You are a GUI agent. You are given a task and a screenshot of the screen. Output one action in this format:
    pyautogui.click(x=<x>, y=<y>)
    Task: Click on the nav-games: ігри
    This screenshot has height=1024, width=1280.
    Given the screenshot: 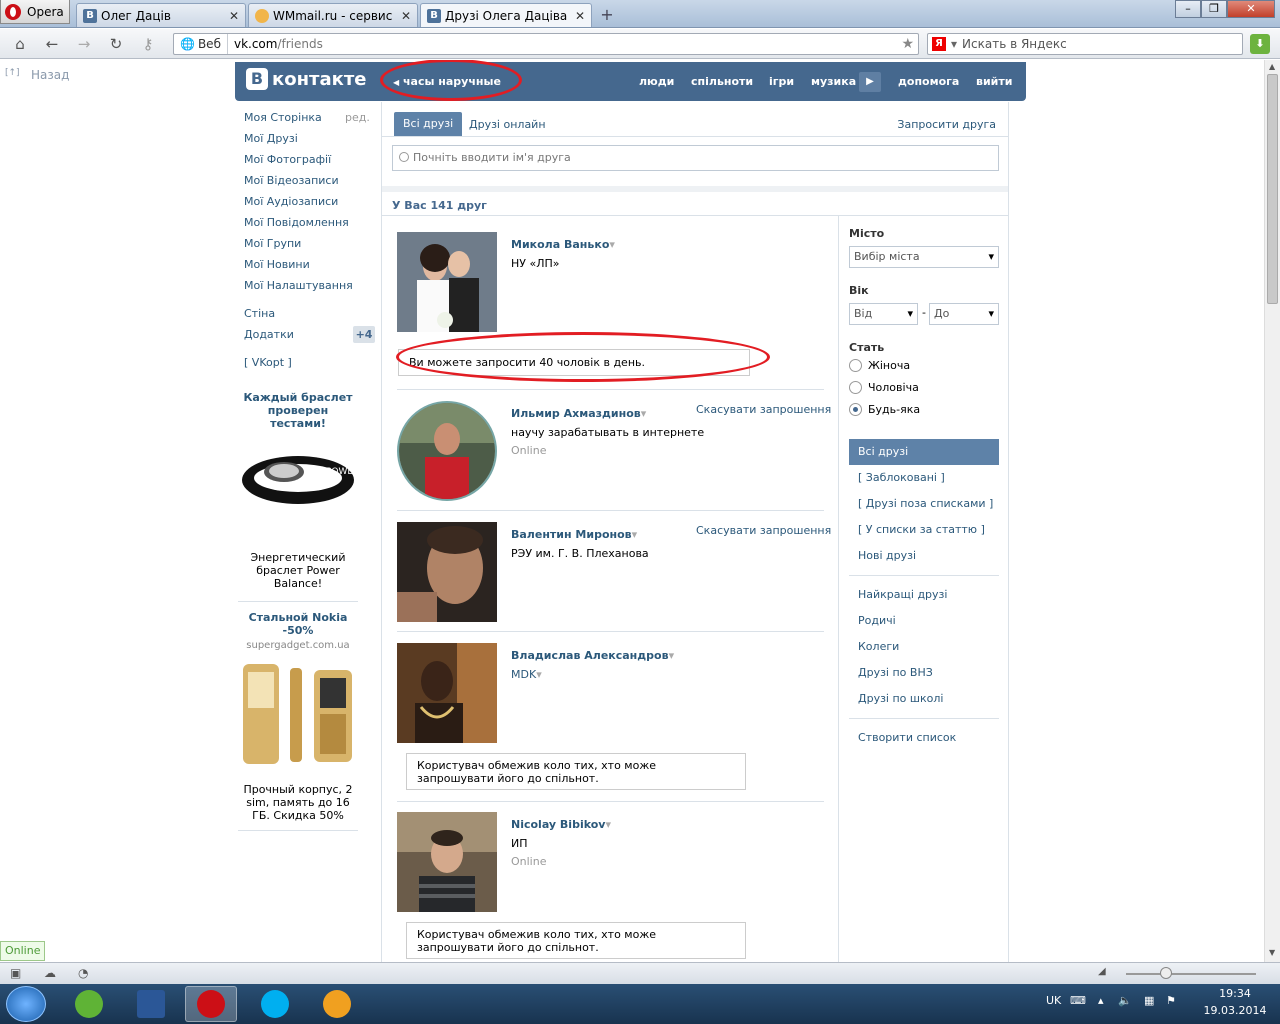 What is the action you would take?
    pyautogui.click(x=781, y=81)
    